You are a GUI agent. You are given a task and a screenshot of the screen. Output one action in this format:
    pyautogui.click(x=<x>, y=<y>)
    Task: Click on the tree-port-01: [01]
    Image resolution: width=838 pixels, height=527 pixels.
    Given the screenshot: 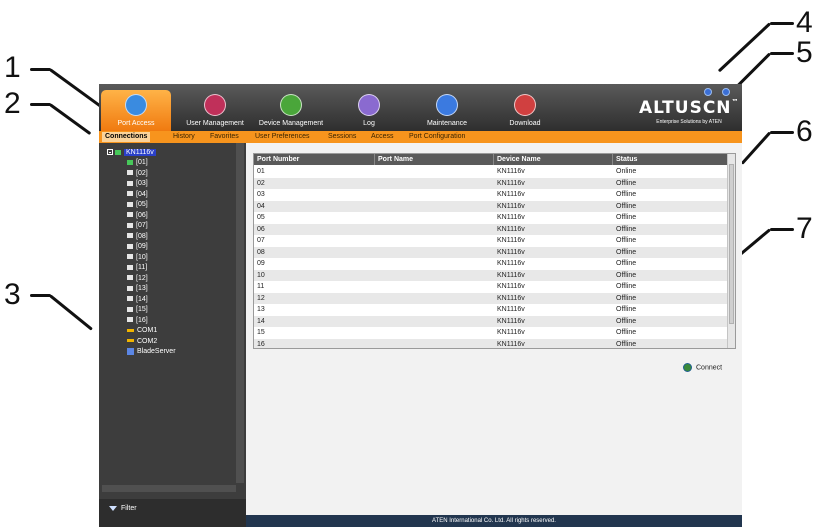 What is the action you would take?
    pyautogui.click(x=137, y=163)
    